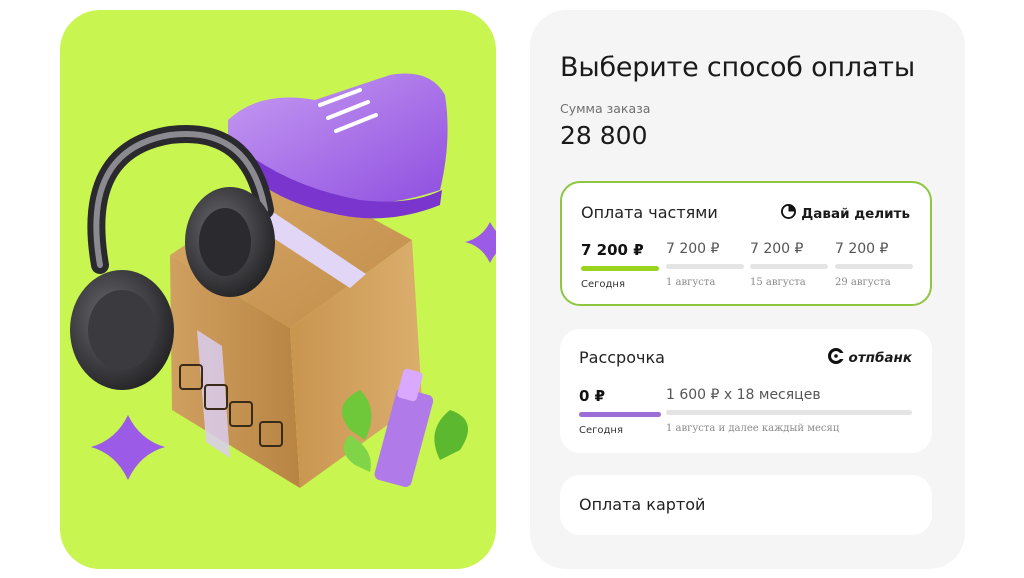  What do you see at coordinates (778, 282) in the screenshot?
I see `payment-date: 15 августа` at bounding box center [778, 282].